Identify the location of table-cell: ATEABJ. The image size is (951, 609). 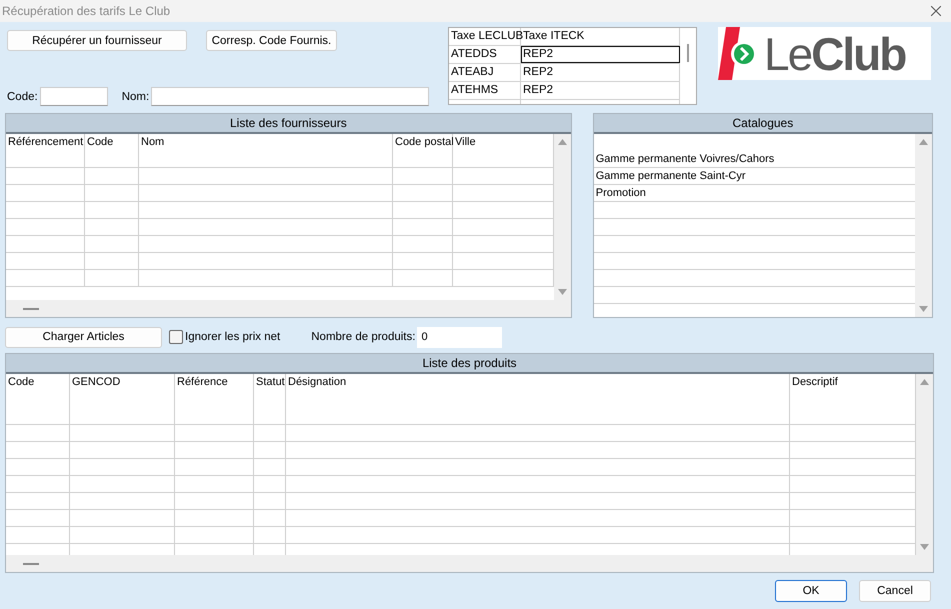
(485, 72).